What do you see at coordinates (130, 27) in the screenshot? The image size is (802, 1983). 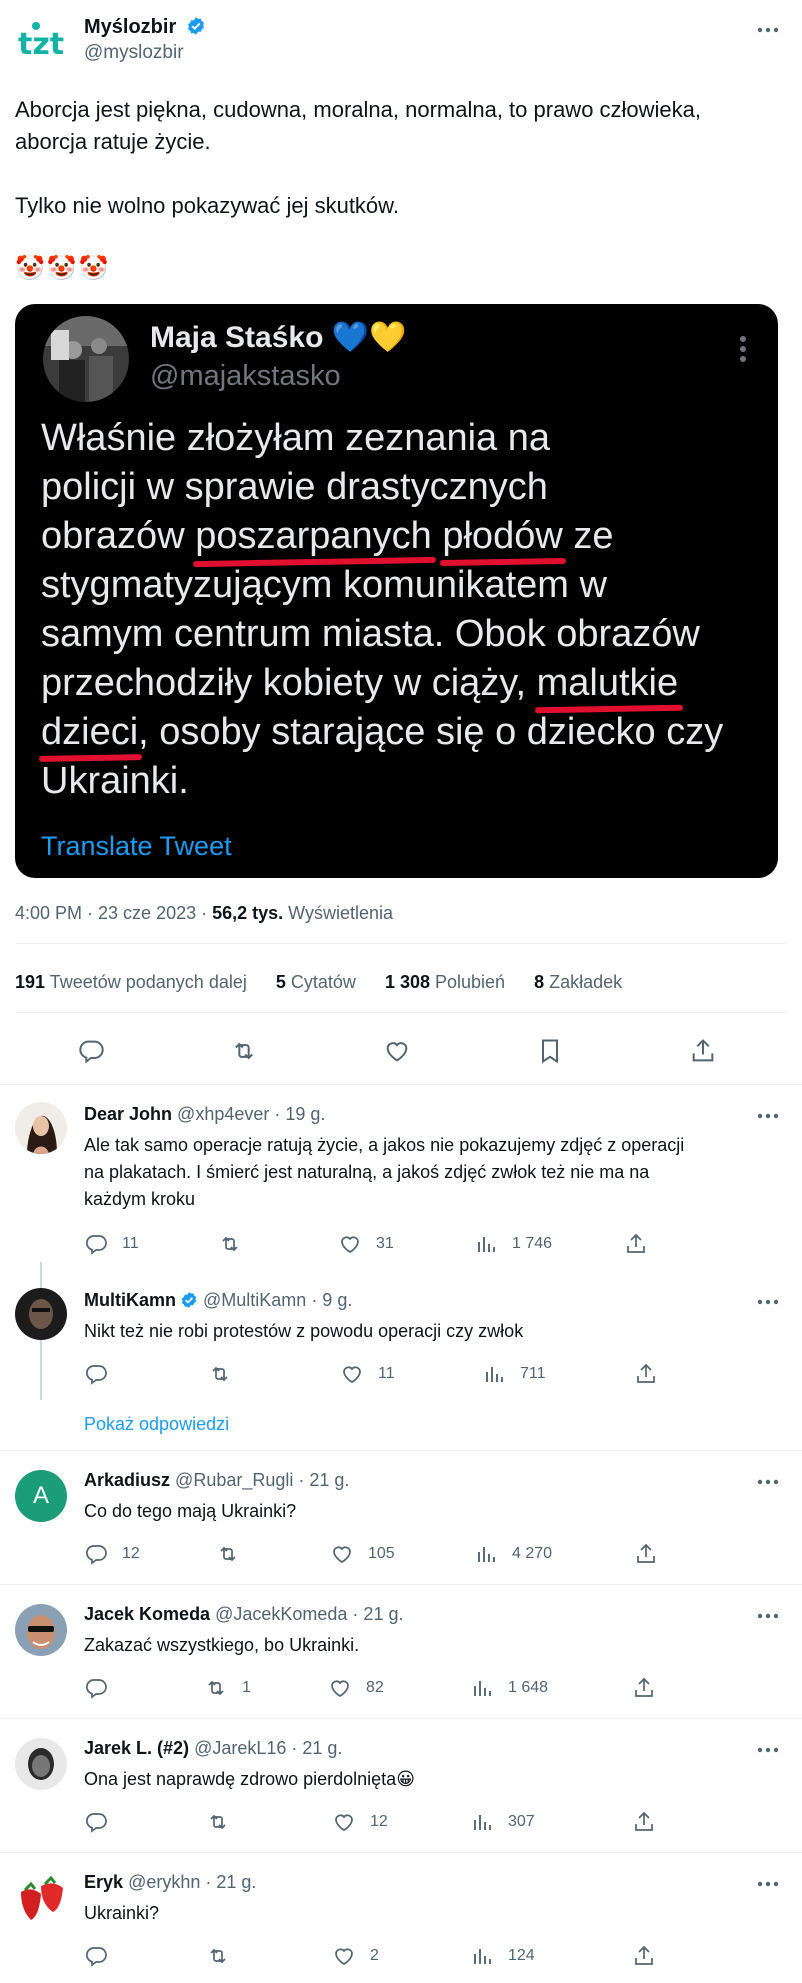 I see `author-name-text: Myślozbir` at bounding box center [130, 27].